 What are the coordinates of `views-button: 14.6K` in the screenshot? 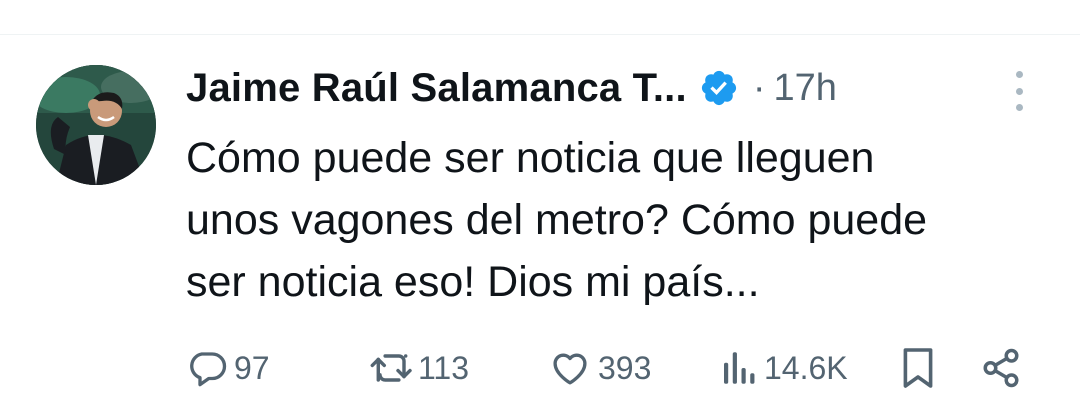 It's located at (783, 368).